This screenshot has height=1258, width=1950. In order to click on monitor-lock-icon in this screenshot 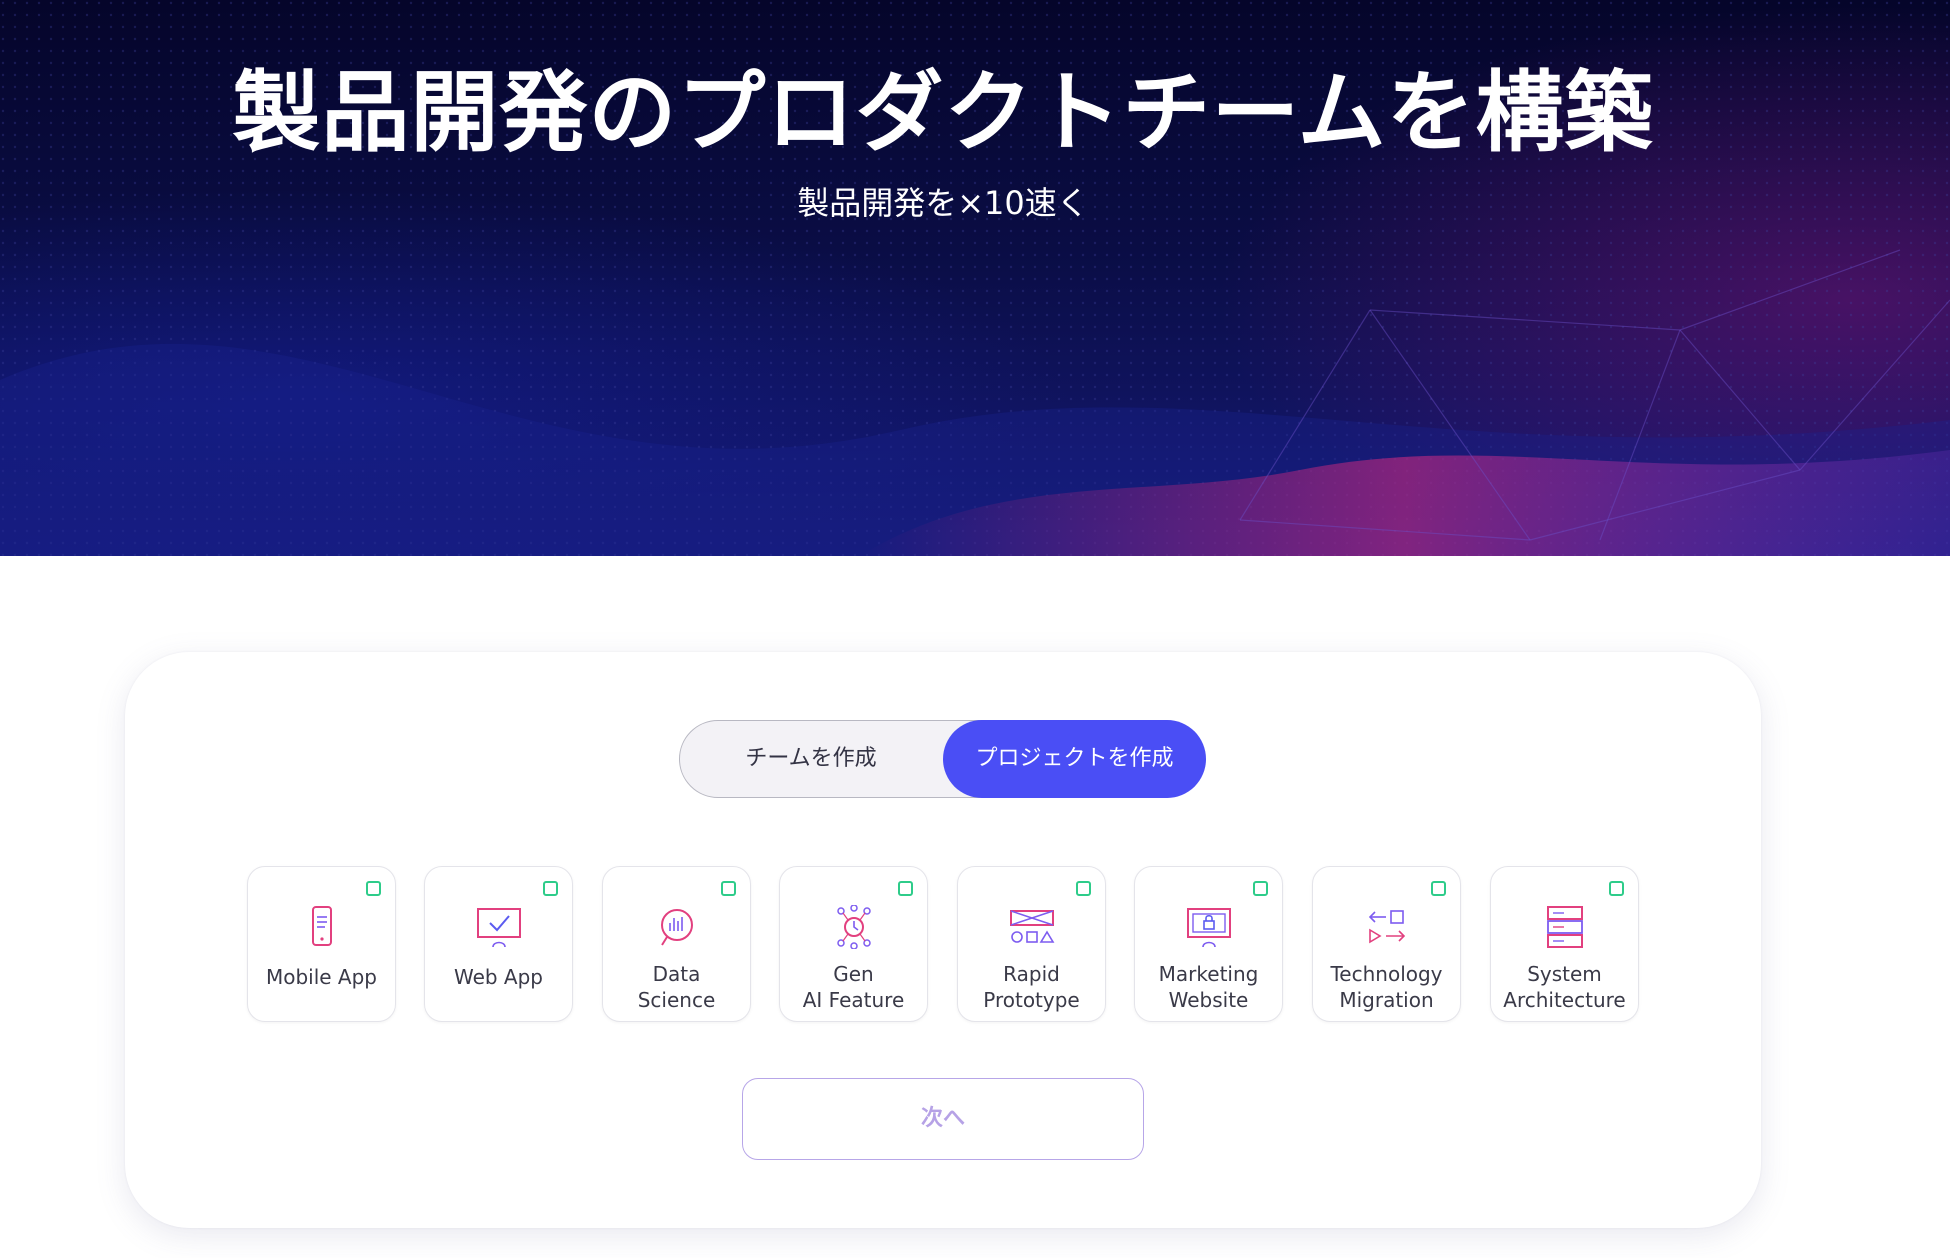, I will do `click(1208, 928)`.